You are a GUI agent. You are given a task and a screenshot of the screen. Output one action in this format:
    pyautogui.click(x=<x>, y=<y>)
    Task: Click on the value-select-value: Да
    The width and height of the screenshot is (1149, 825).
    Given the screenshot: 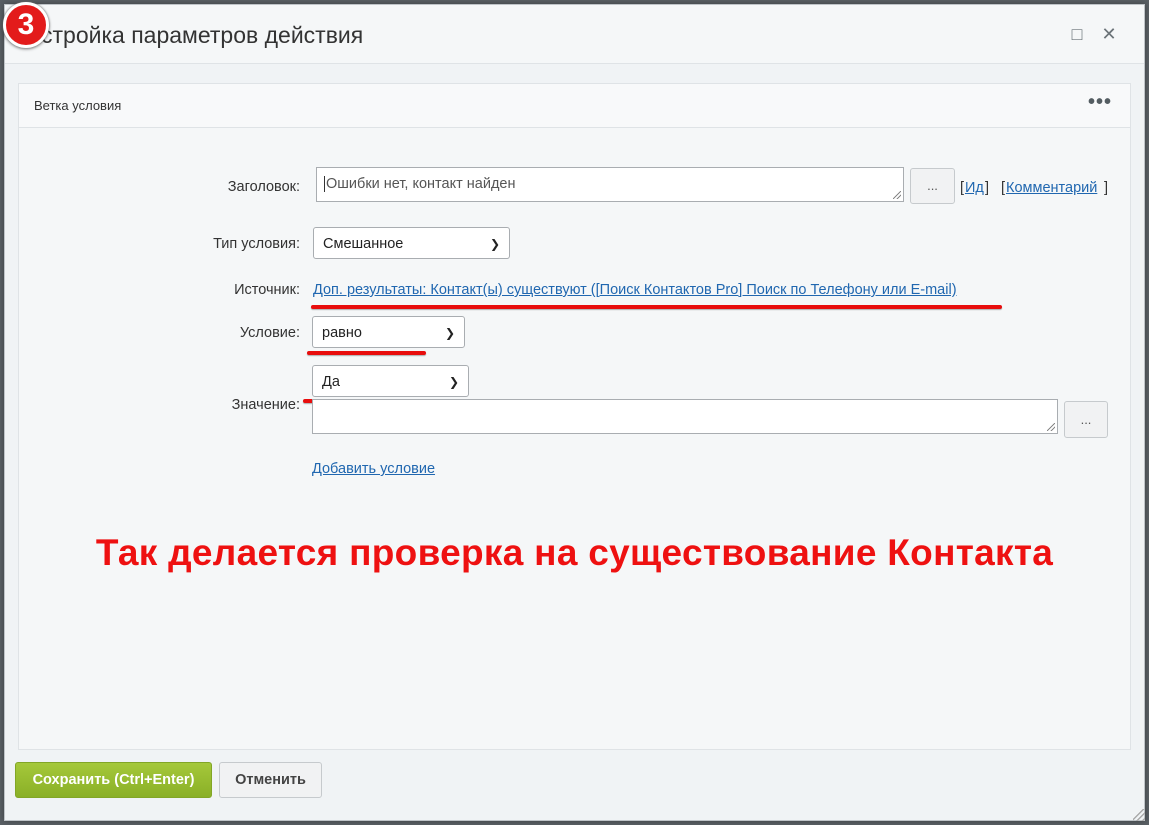 What is the action you would take?
    pyautogui.click(x=331, y=382)
    